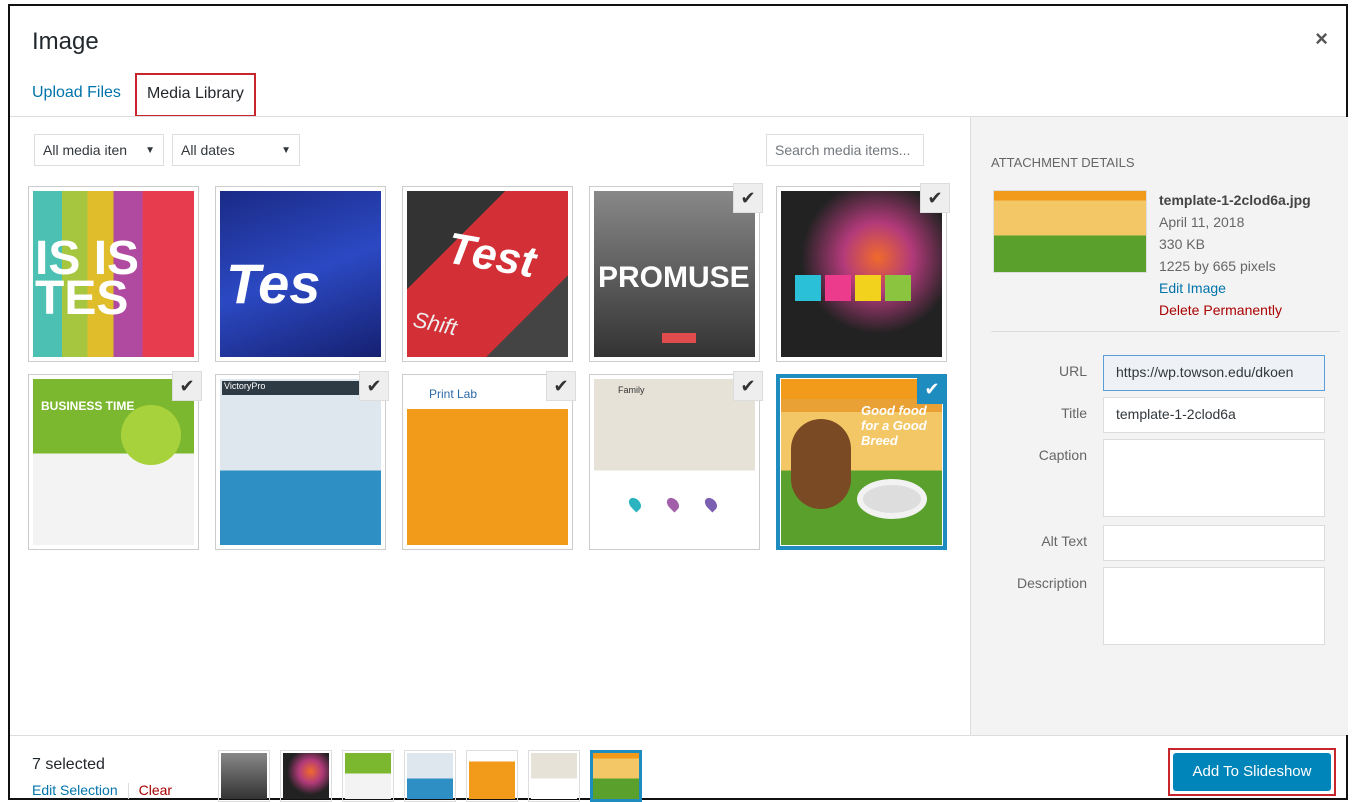 The image size is (1352, 802). What do you see at coordinates (85, 150) in the screenshot?
I see `media-type-filter-value: All media iten` at bounding box center [85, 150].